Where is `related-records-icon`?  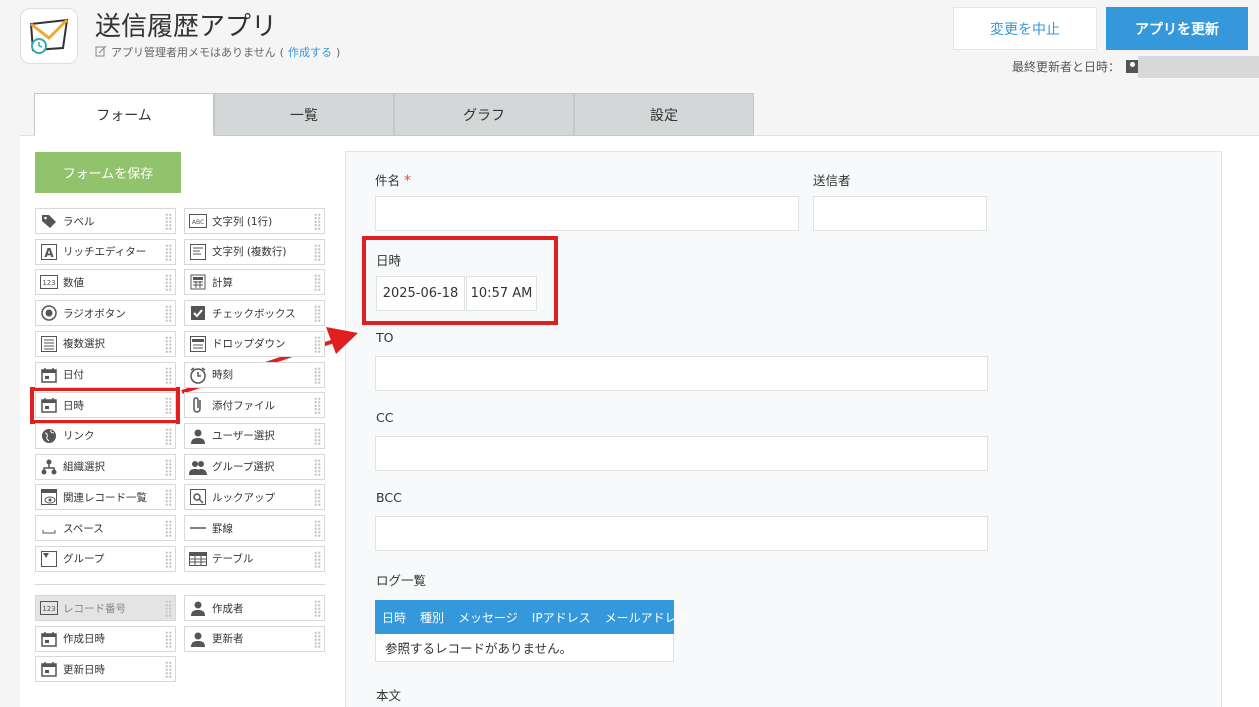 related-records-icon is located at coordinates (49, 497).